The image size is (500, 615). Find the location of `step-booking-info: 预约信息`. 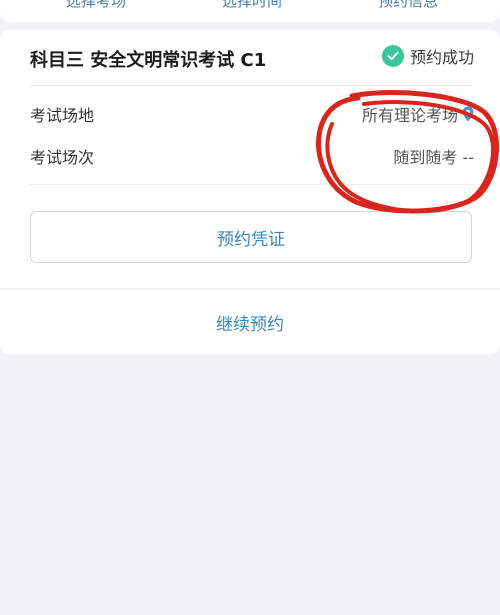

step-booking-info: 预约信息 is located at coordinates (408, 5).